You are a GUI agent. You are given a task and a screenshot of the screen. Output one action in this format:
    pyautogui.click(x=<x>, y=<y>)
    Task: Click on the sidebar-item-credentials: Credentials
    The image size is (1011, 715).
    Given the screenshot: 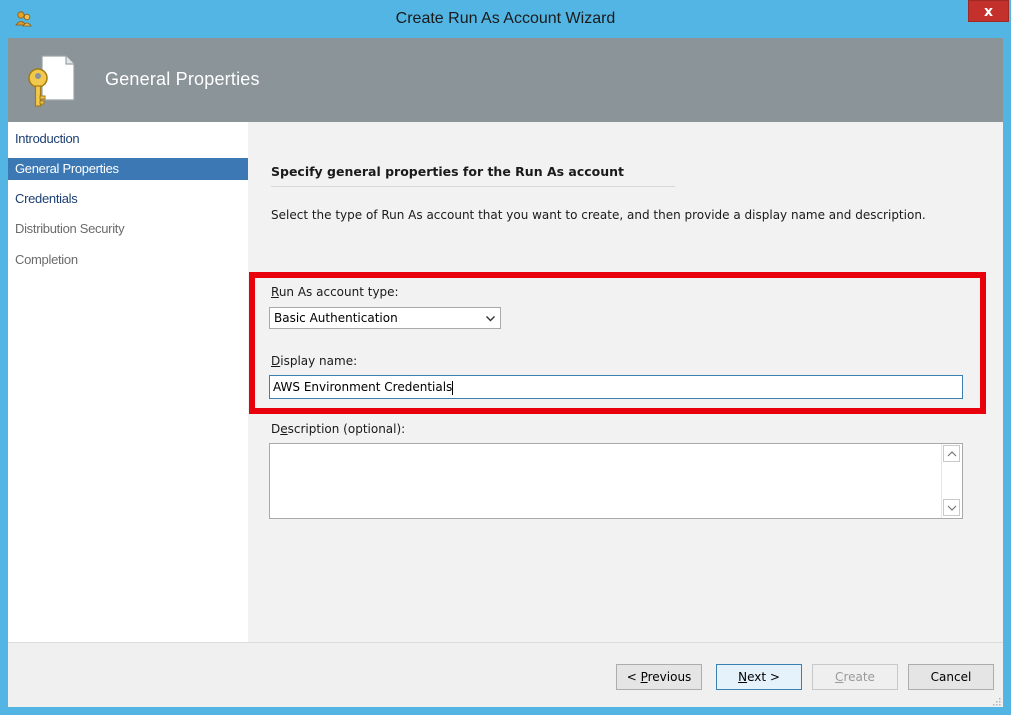 What is the action you would take?
    pyautogui.click(x=128, y=199)
    